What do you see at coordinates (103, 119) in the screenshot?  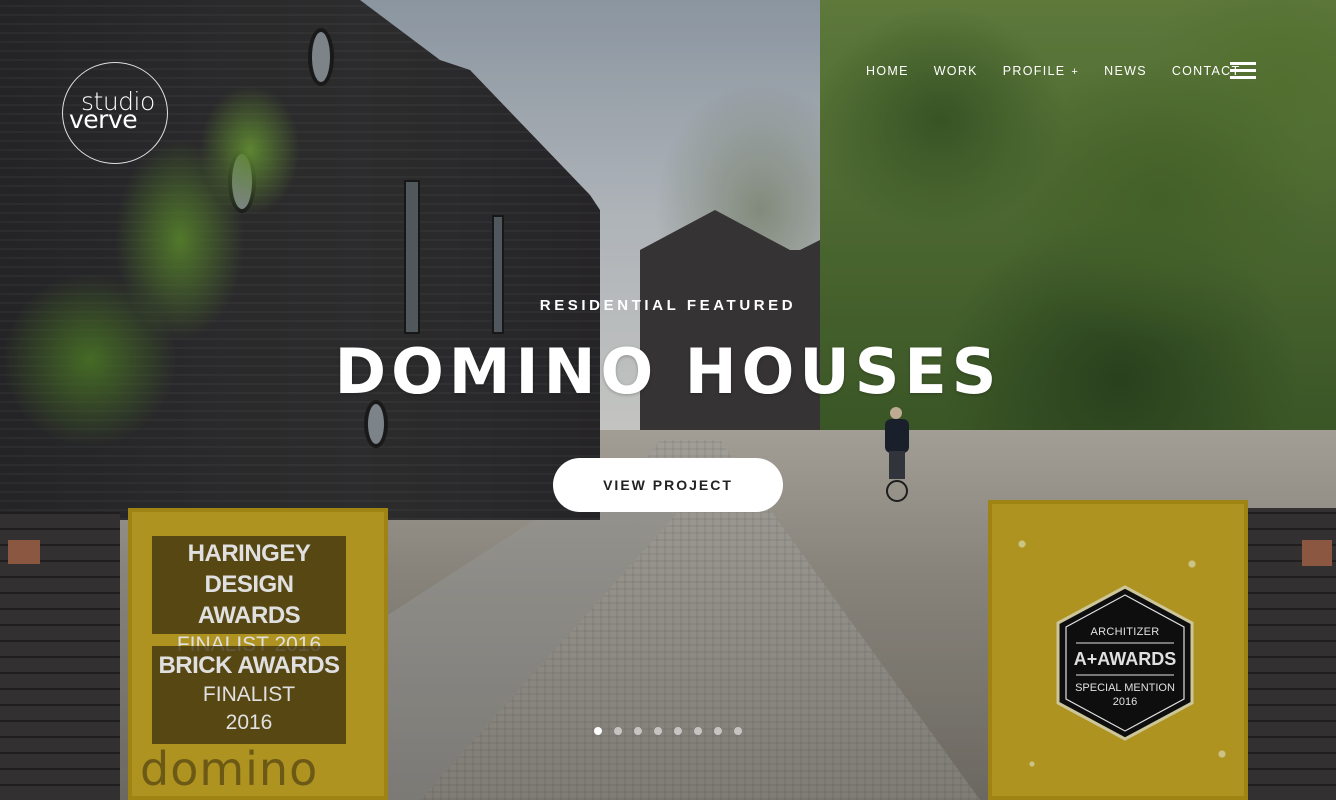 I see `logo-text: verve` at bounding box center [103, 119].